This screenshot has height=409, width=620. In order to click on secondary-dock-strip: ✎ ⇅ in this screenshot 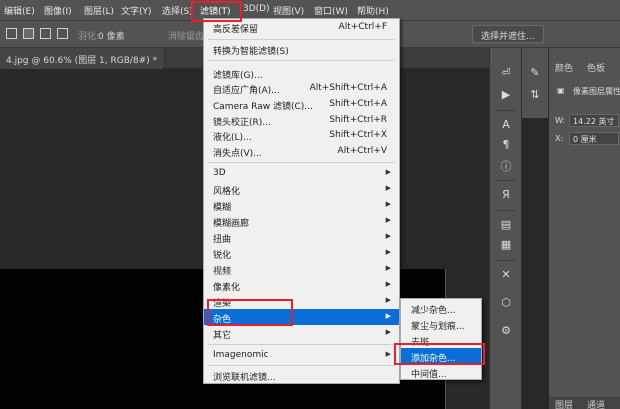, I will do `click(535, 83)`.